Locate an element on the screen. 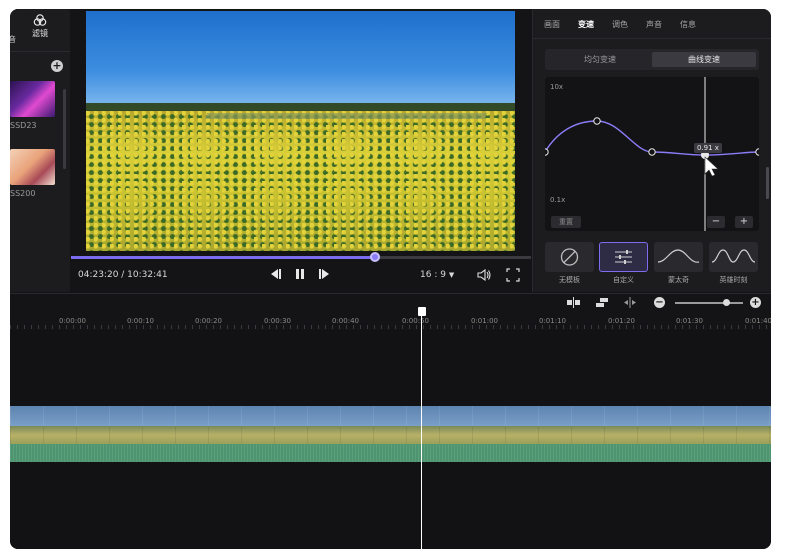 This screenshot has height=560, width=785. fullscreen-icon is located at coordinates (513, 275).